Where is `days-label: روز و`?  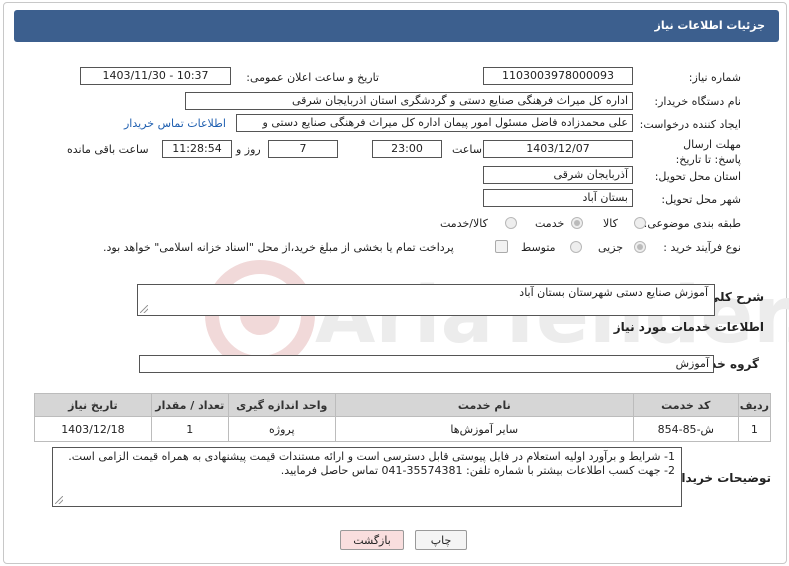 days-label: روز و is located at coordinates (248, 149).